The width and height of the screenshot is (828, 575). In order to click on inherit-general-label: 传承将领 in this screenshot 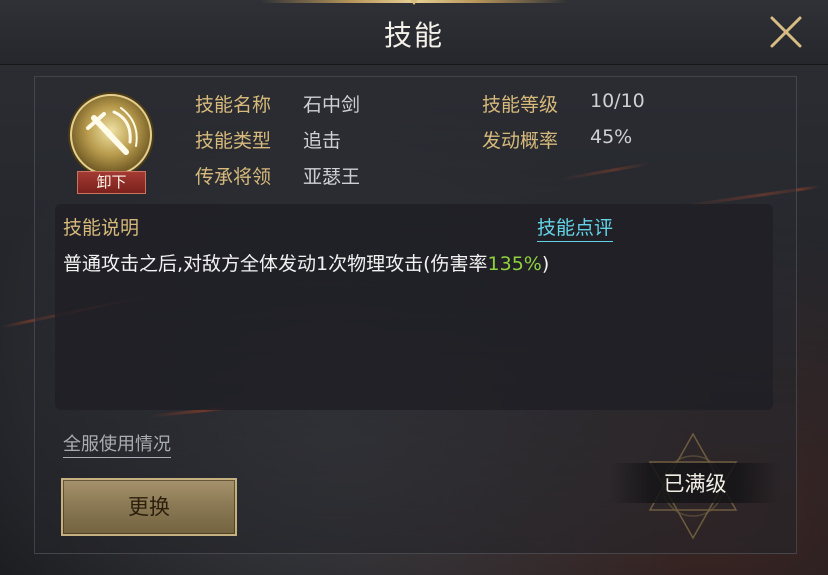, I will do `click(233, 177)`.